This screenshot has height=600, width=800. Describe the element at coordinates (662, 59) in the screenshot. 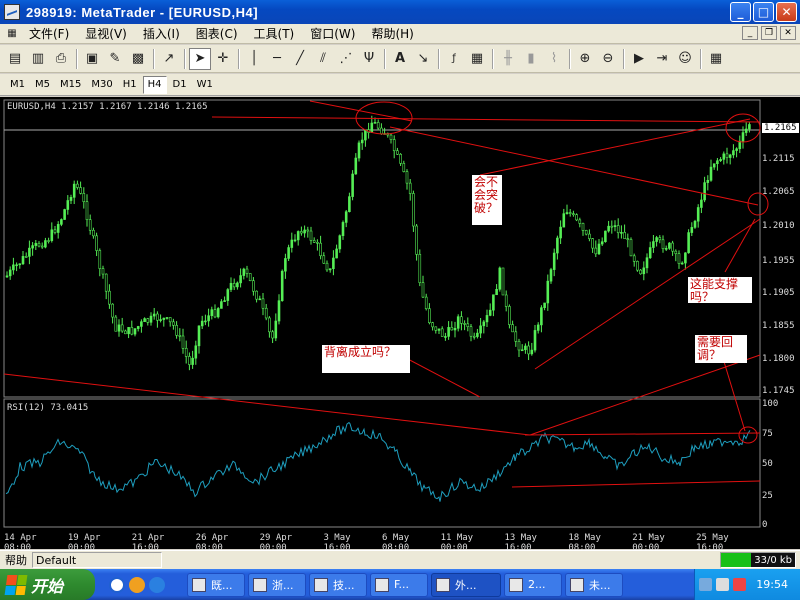

I see `chart-shift-icon: ⇥` at that location.